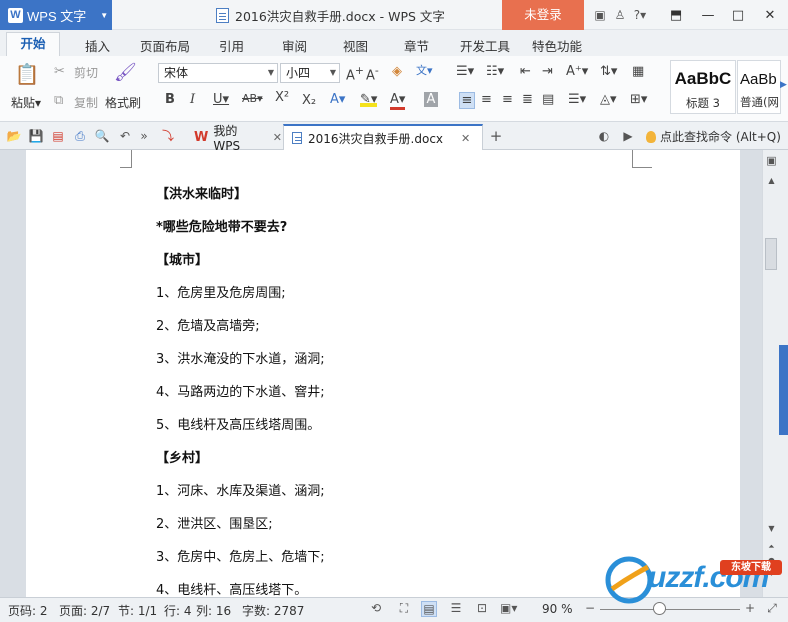 This screenshot has width=788, height=622. What do you see at coordinates (192, 99) in the screenshot?
I see `italic-icon: I` at bounding box center [192, 99].